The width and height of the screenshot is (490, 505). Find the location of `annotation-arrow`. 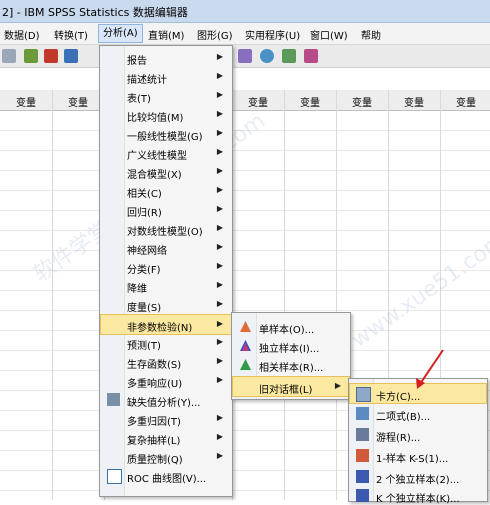

annotation-arrow is located at coordinates (430, 369).